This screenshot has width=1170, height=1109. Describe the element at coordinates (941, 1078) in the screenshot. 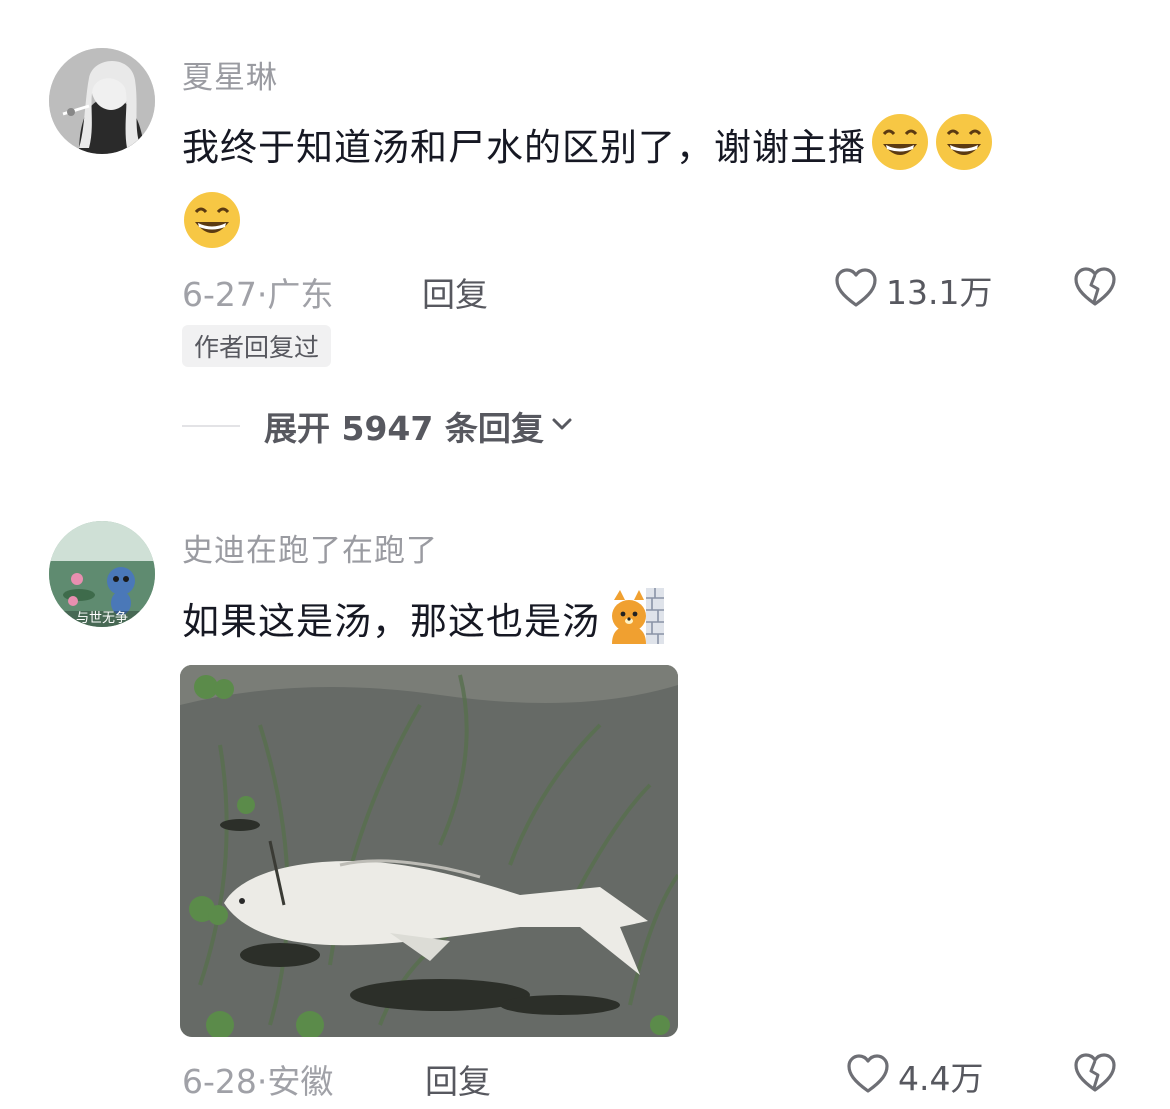

I see `like-count: 4.4万` at that location.